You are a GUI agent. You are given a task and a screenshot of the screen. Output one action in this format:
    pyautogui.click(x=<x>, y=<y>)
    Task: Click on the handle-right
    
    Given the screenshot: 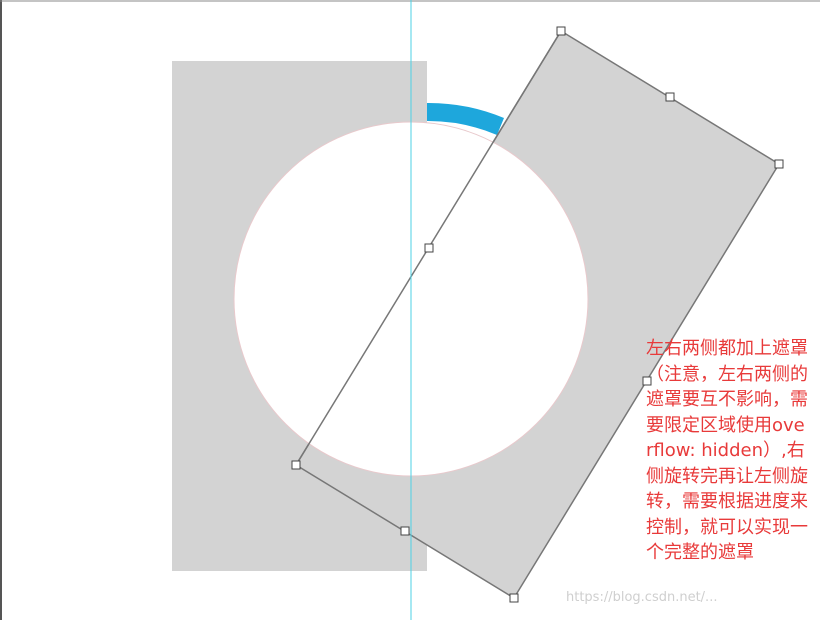 What is the action you would take?
    pyautogui.click(x=779, y=164)
    